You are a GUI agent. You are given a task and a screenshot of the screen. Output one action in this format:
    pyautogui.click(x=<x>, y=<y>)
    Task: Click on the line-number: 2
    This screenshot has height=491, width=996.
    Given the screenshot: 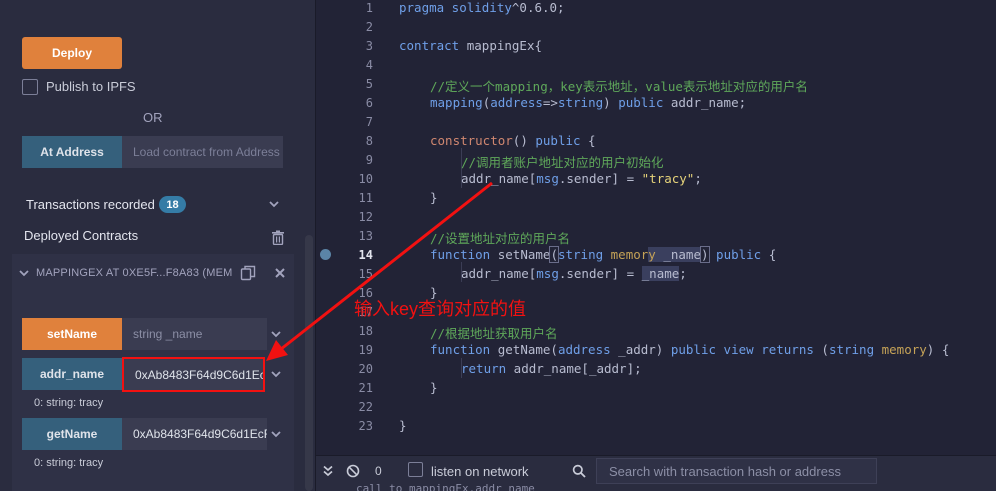 What is the action you would take?
    pyautogui.click(x=369, y=27)
    